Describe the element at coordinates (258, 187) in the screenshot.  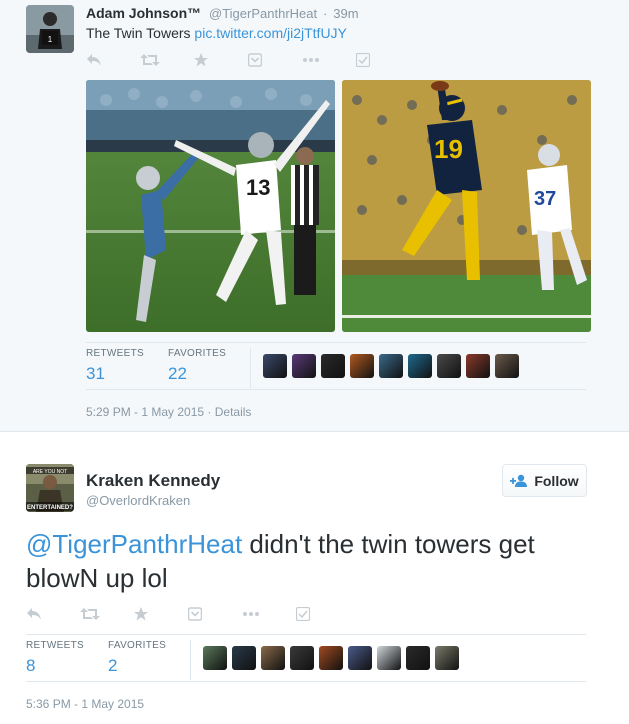
I see `svg-text: 13` at that location.